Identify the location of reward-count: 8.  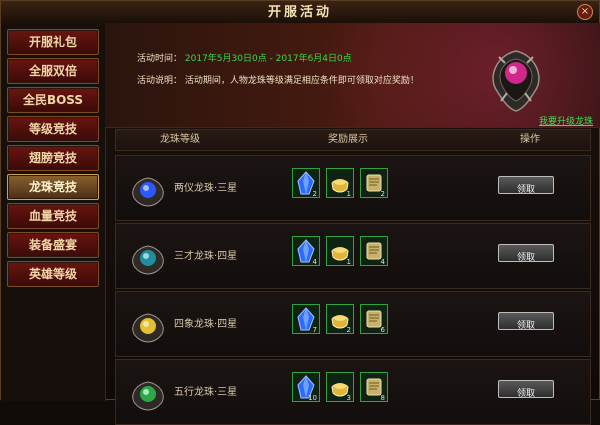
(382, 398).